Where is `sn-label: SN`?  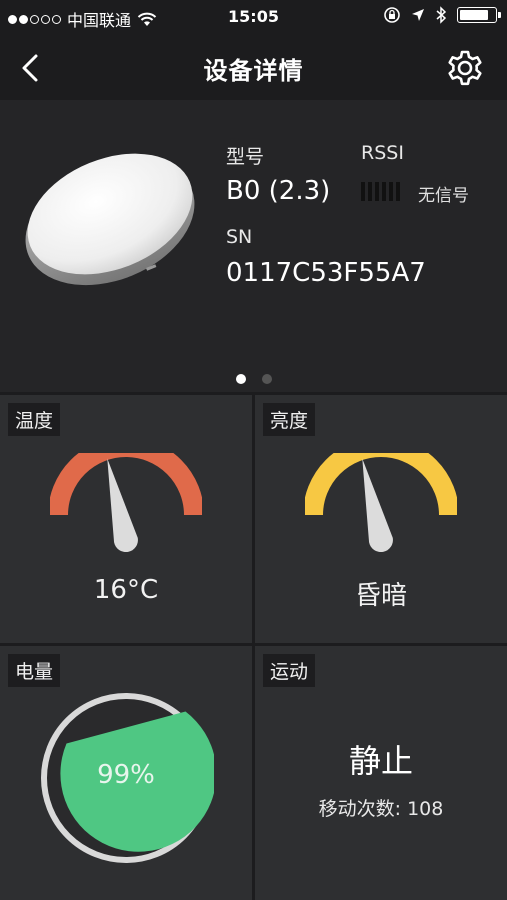
sn-label: SN is located at coordinates (239, 237).